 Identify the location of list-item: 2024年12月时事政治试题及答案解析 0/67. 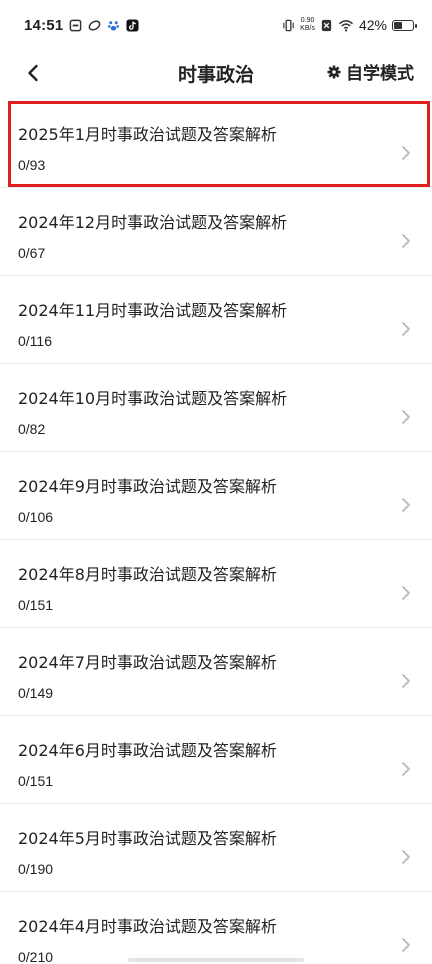
(216, 232).